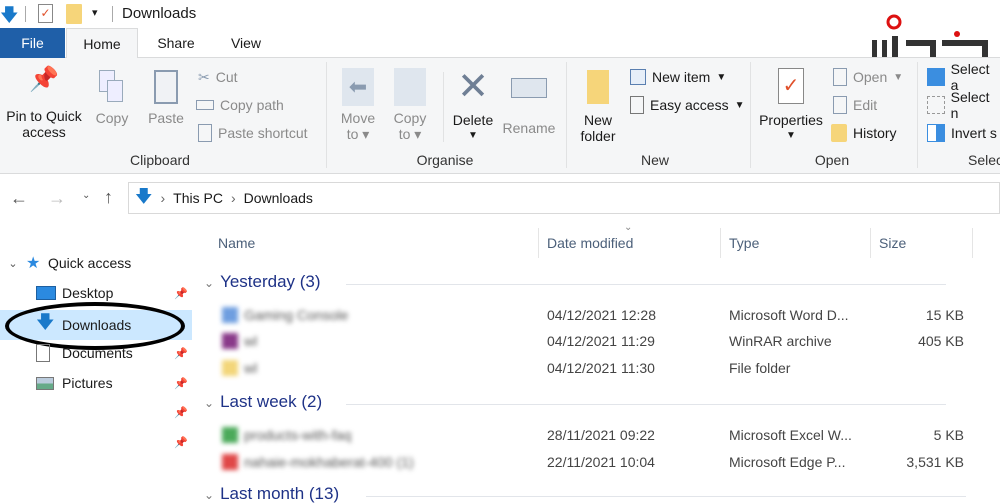  Describe the element at coordinates (654, 160) in the screenshot. I see `new-group-label: New` at that location.